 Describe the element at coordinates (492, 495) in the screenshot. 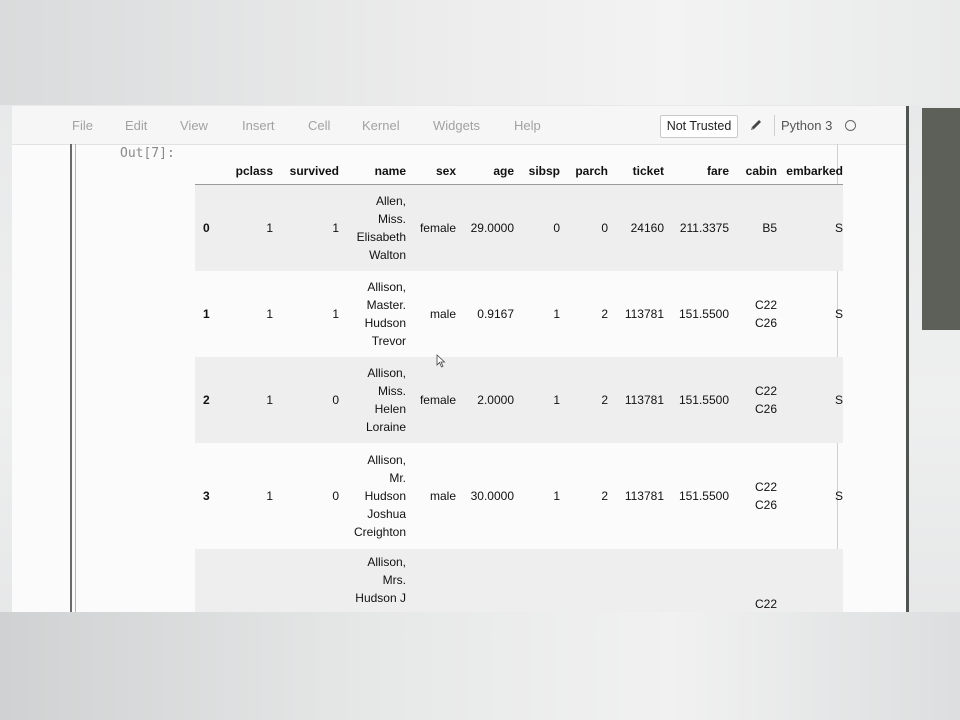

I see `cell-age: 30.0000` at that location.